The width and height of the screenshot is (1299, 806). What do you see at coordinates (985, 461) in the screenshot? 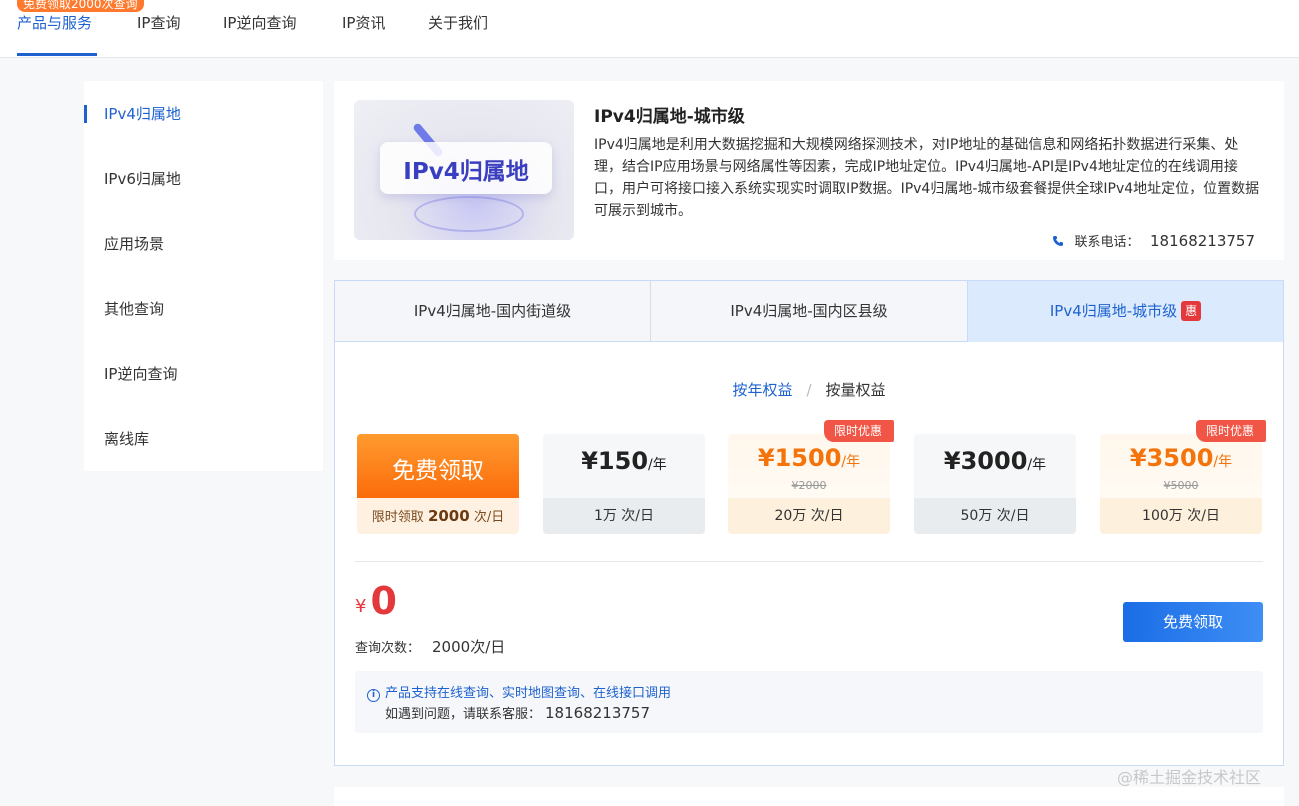
I see `price-value: ¥3000` at bounding box center [985, 461].